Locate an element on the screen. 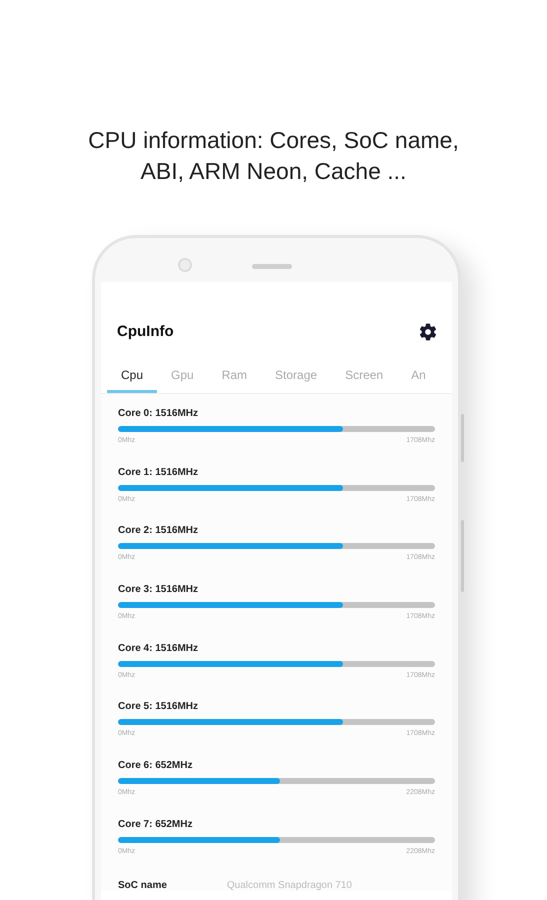  core-label: Core 7: 652MHz is located at coordinates (156, 825).